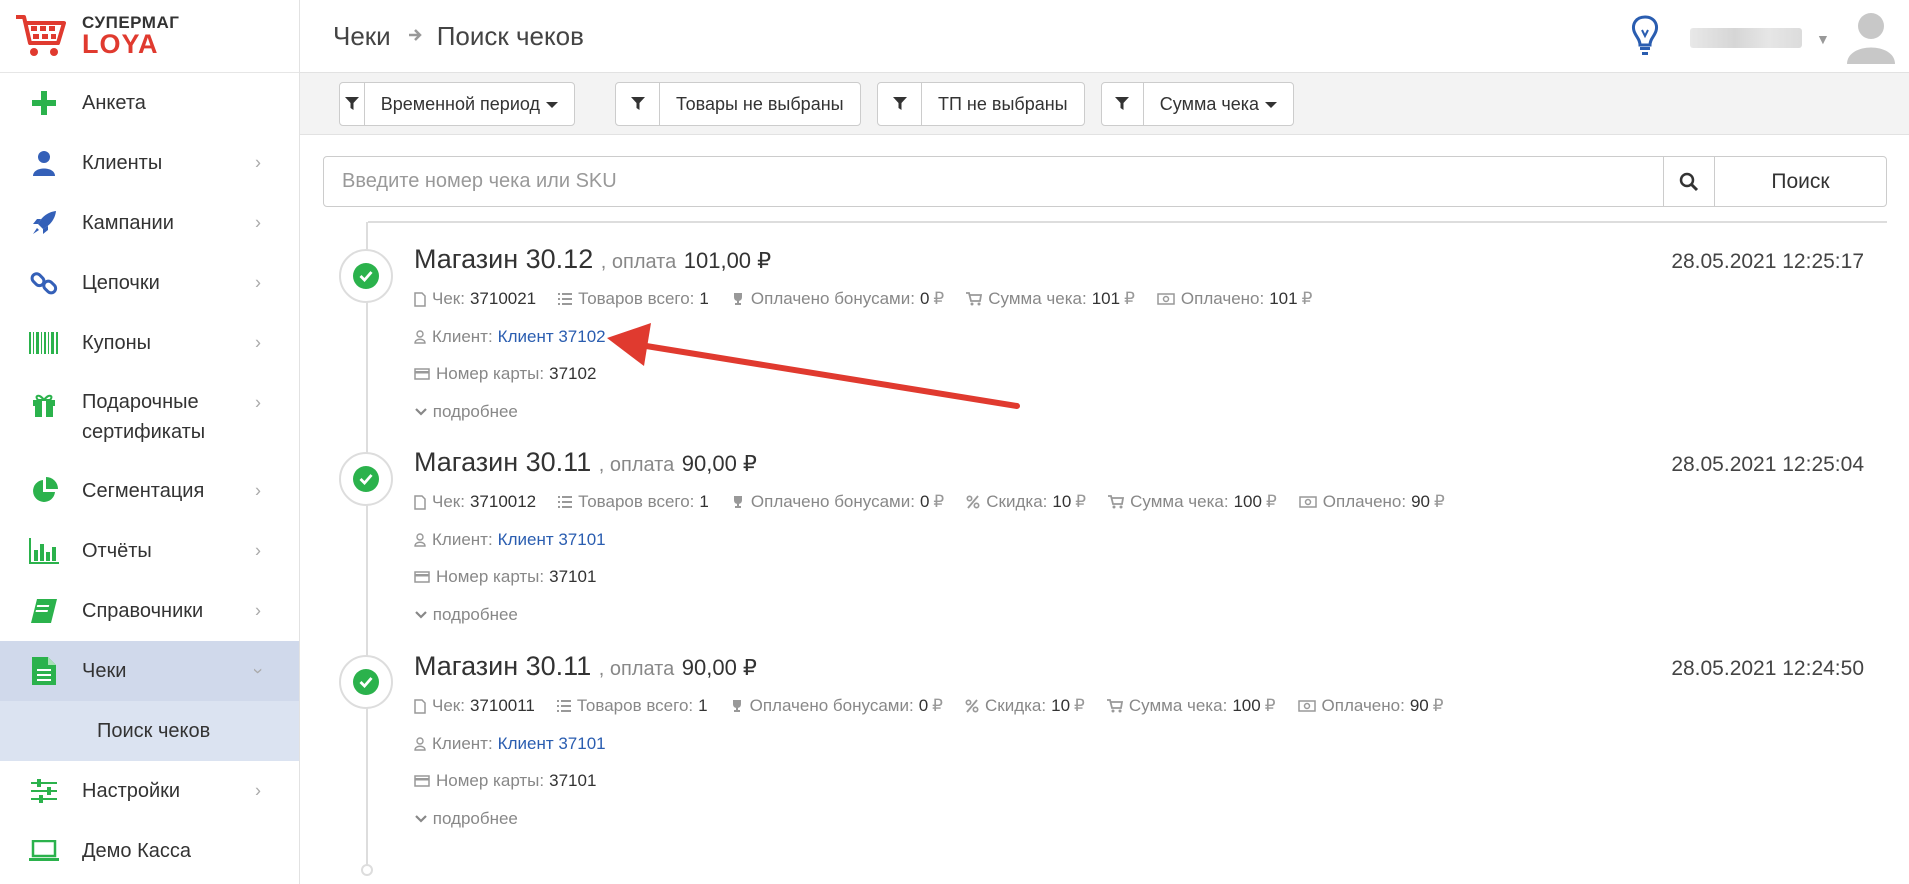 Image resolution: width=1909 pixels, height=884 pixels. I want to click on timeline-line, so click(367, 546).